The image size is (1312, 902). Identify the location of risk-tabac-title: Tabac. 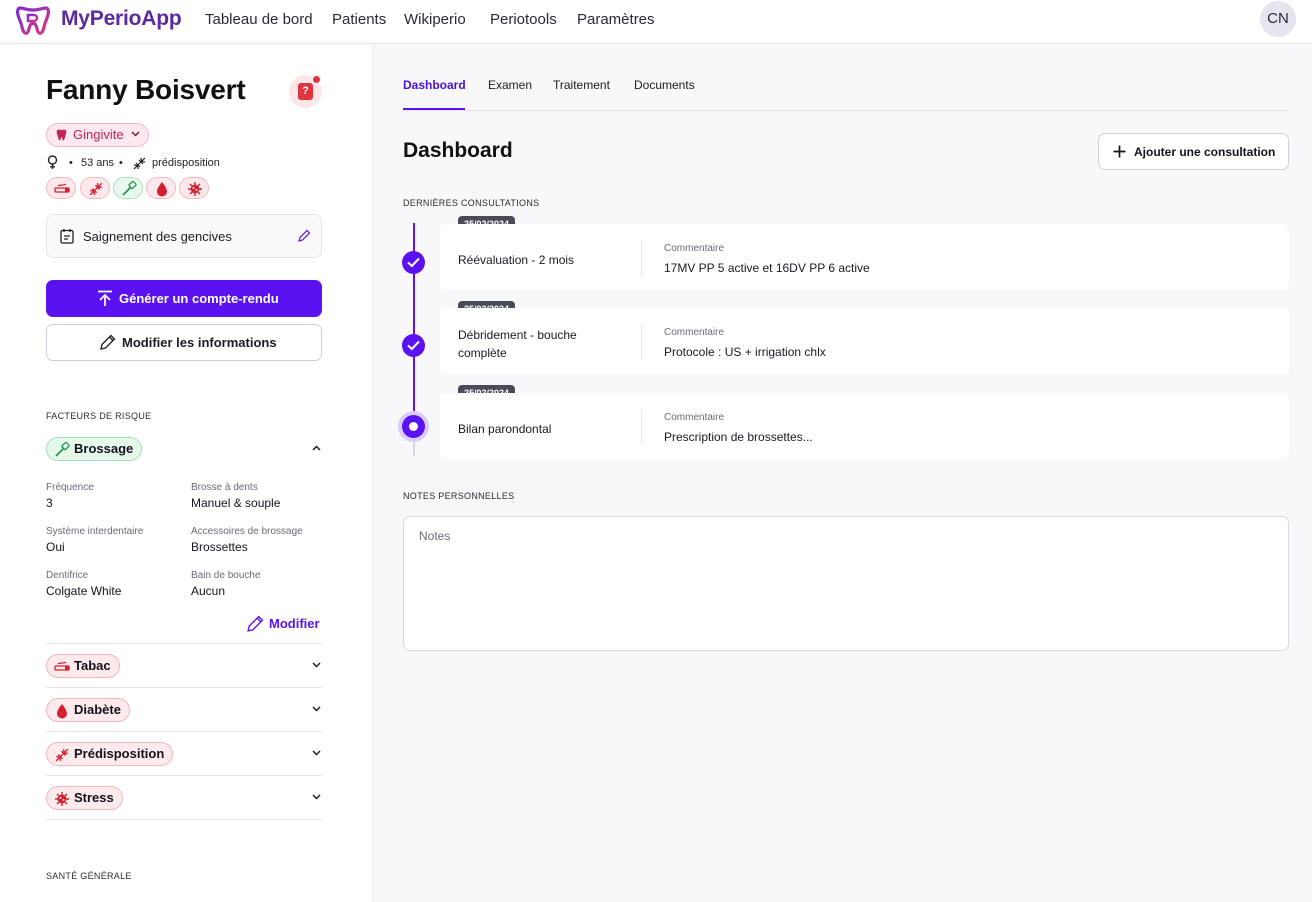
(92, 665).